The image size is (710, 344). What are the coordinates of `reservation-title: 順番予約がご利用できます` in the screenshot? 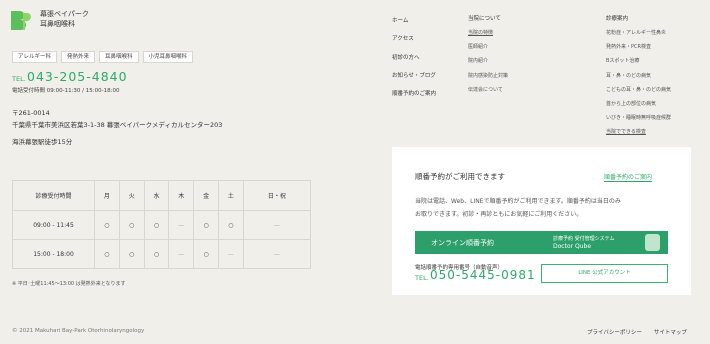 It's located at (460, 176).